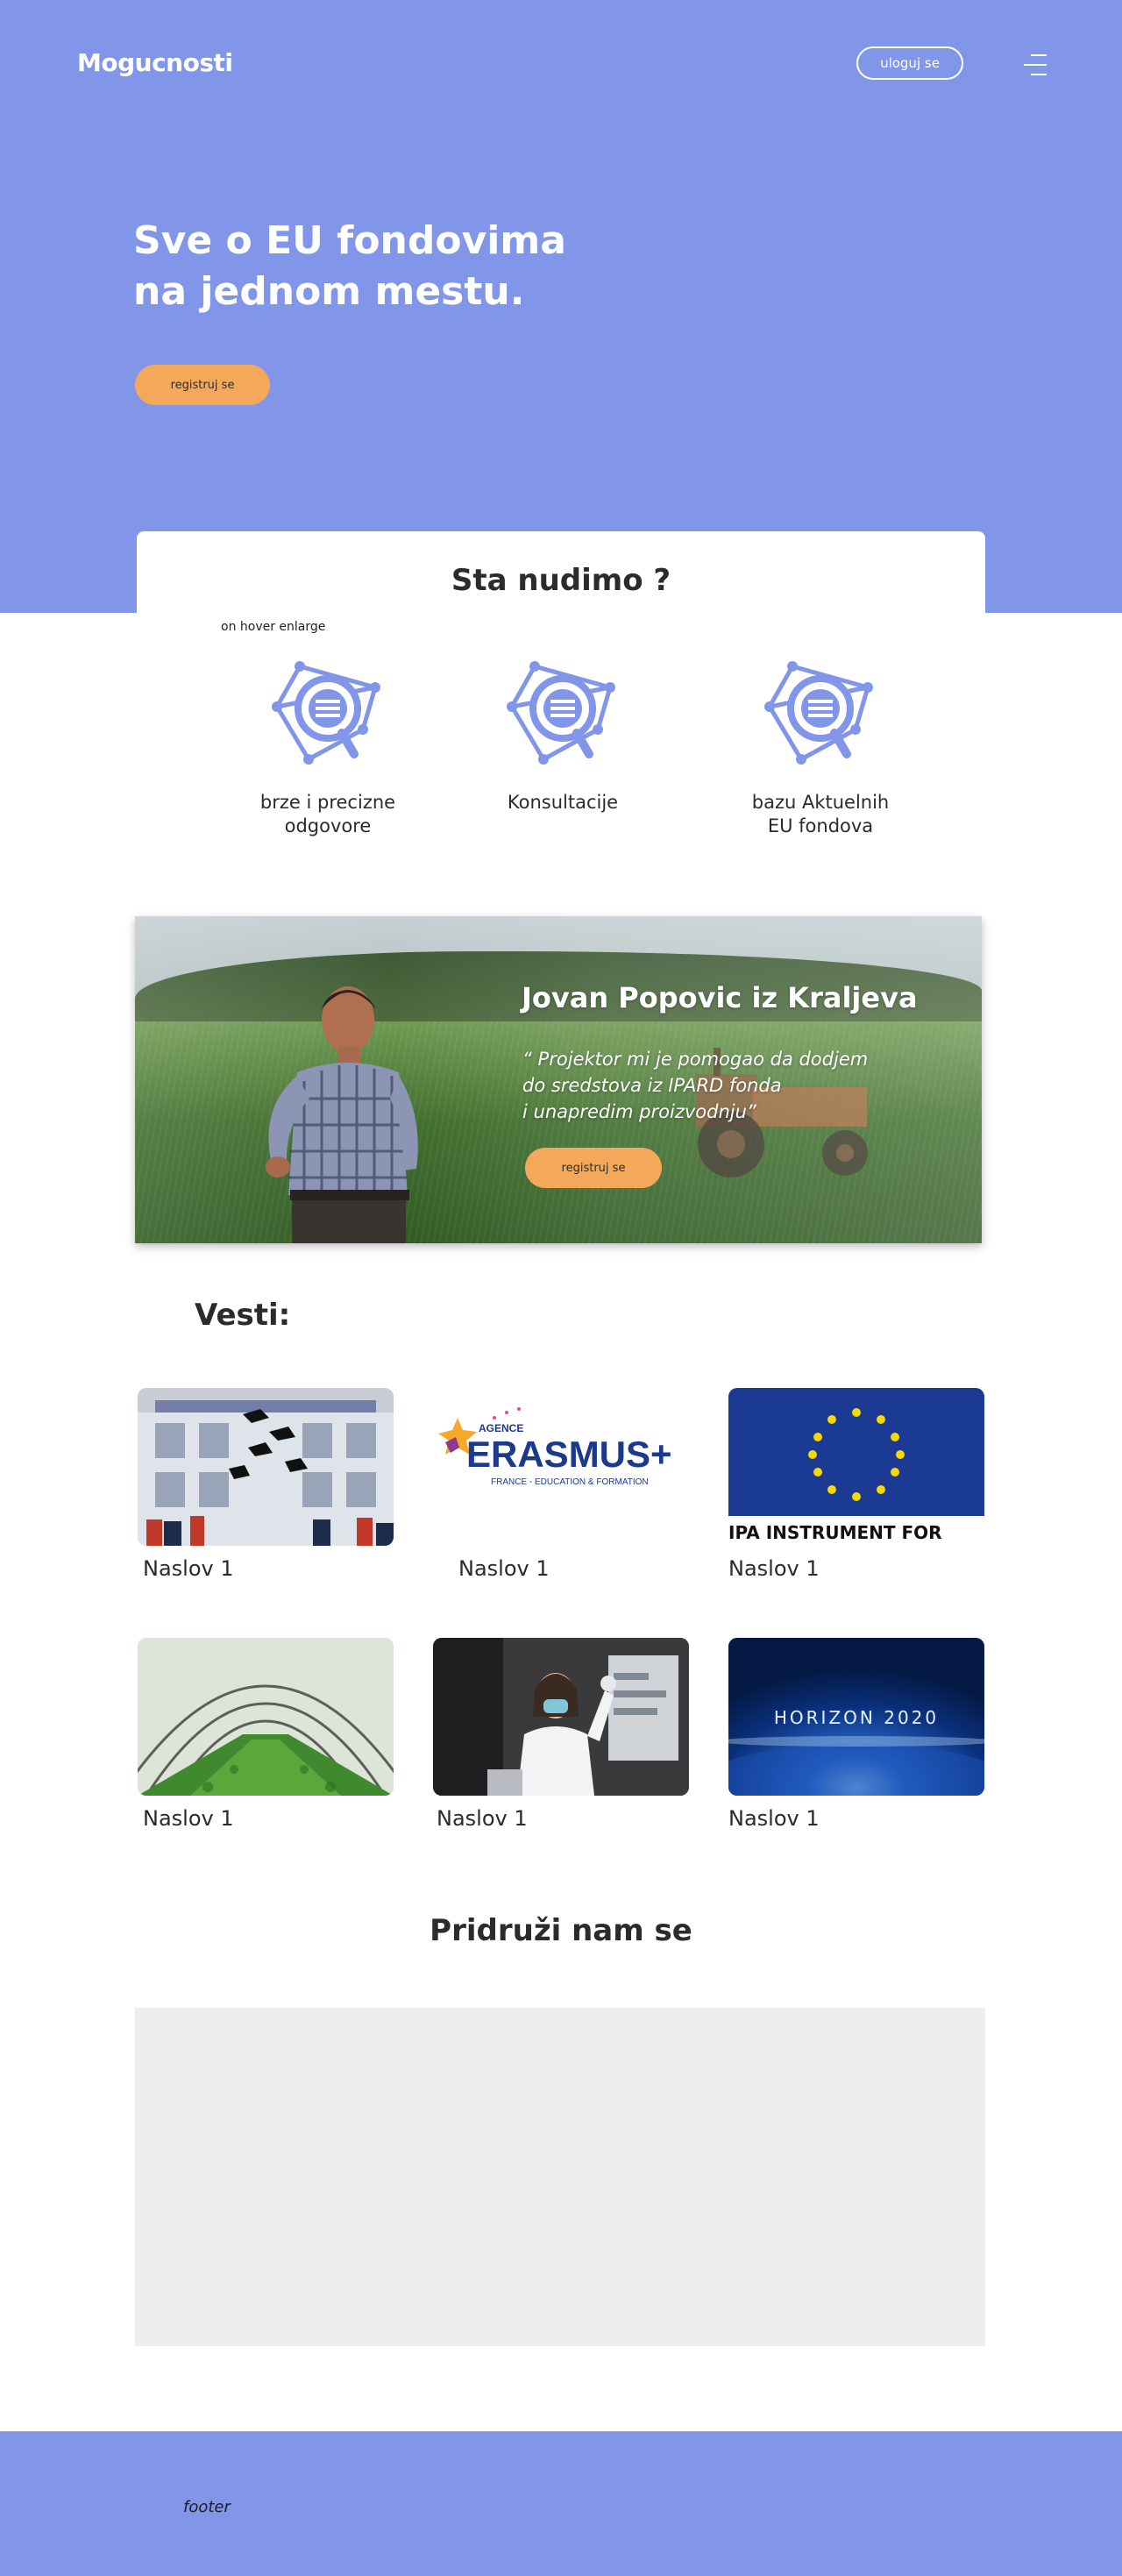  What do you see at coordinates (501, 1428) in the screenshot?
I see `erasmus-logo-small: AGENCE` at bounding box center [501, 1428].